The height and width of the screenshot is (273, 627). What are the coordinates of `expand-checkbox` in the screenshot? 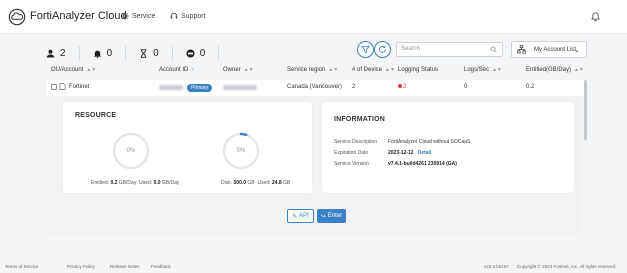 It's located at (54, 87).